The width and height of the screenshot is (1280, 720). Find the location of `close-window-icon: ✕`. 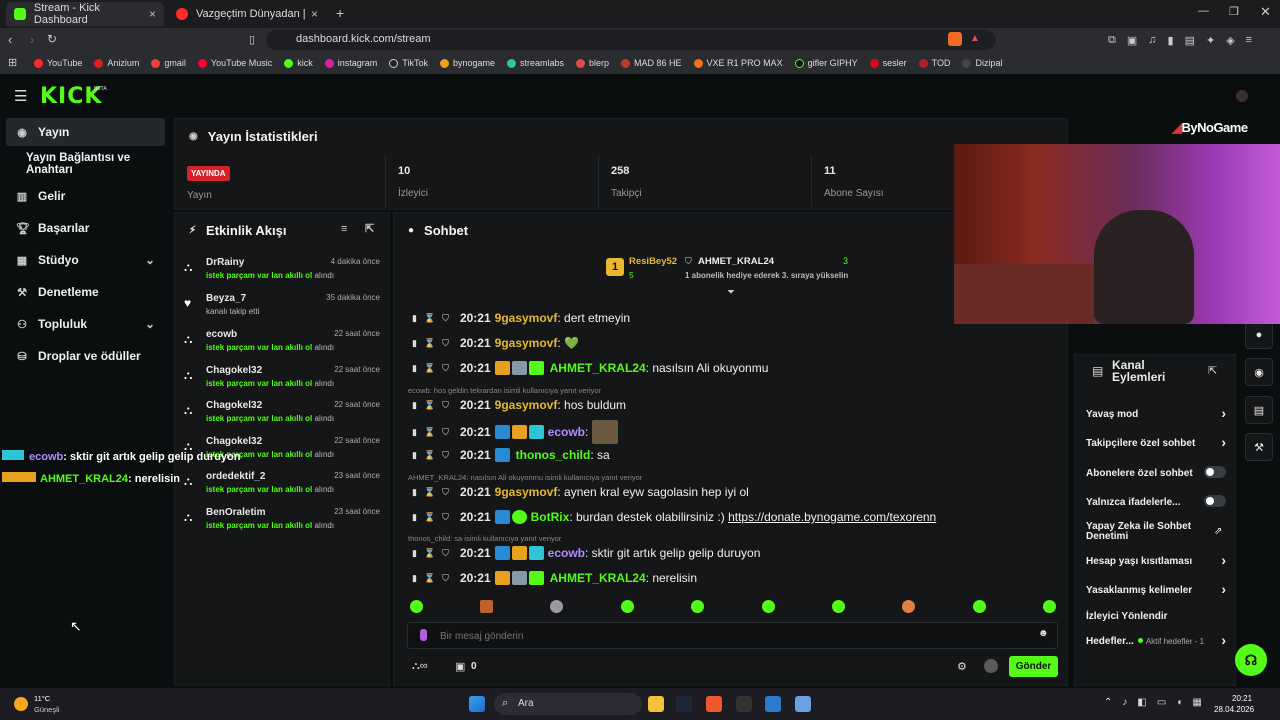

close-window-icon: ✕ is located at coordinates (1265, 12).